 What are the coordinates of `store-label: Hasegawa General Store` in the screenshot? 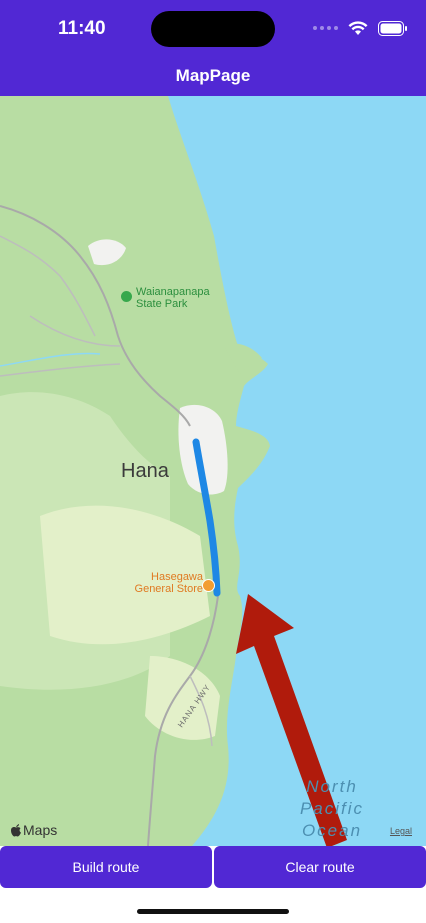 It's located at (168, 583).